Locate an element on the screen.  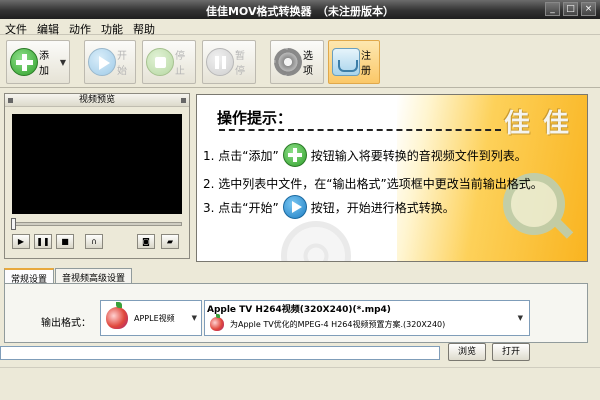
window-title: 佳佳MOV格式转换器 （未注册版本） is located at coordinates (299, 11).